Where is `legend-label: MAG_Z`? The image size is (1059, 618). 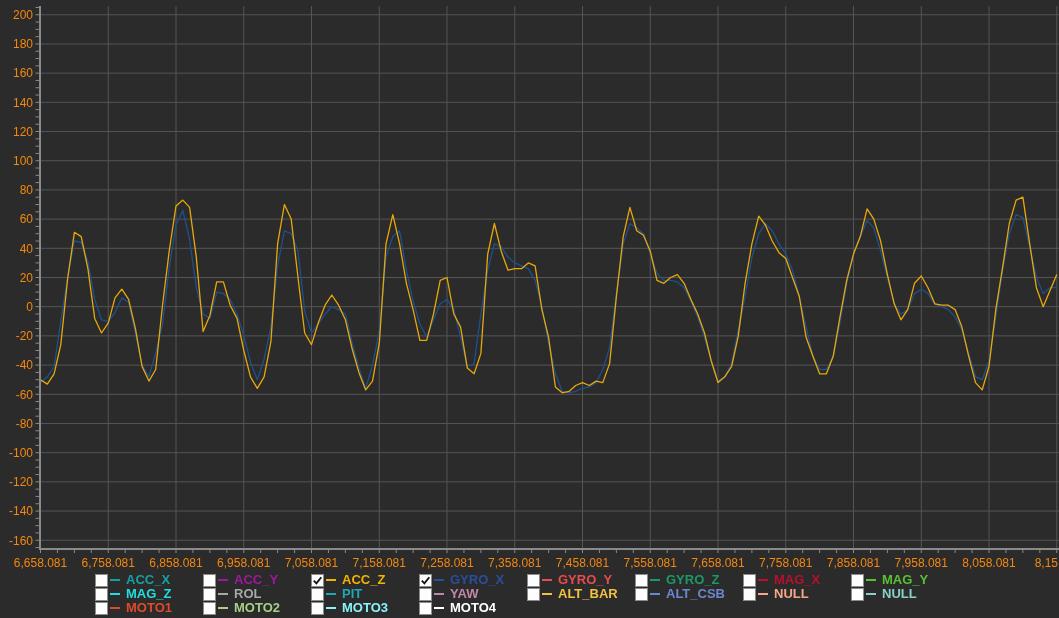
legend-label: MAG_Z is located at coordinates (149, 594).